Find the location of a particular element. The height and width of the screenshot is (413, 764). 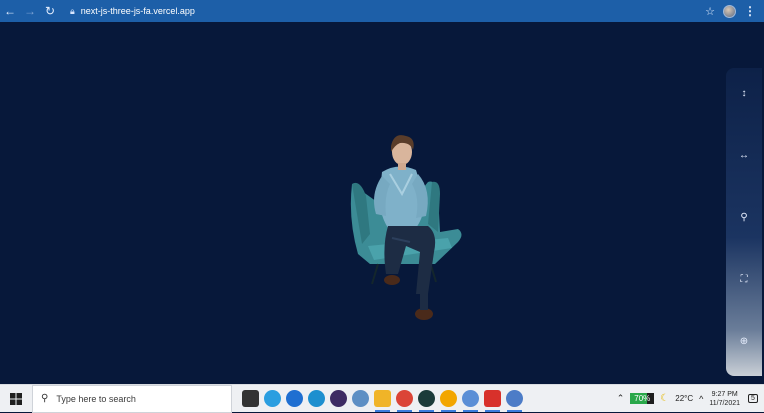

battery-percent: 70% is located at coordinates (642, 398).